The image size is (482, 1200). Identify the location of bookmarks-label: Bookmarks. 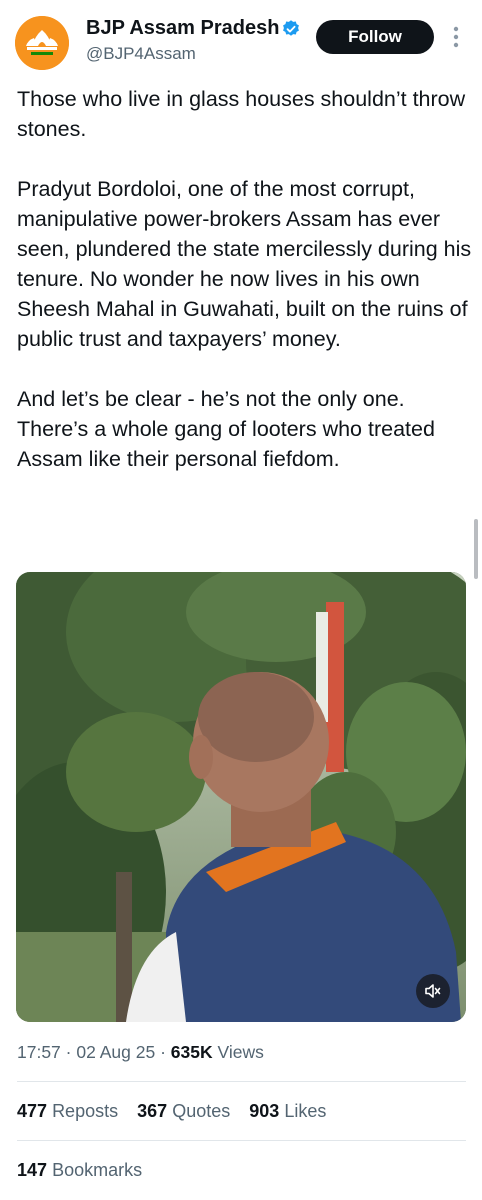
(97, 1170).